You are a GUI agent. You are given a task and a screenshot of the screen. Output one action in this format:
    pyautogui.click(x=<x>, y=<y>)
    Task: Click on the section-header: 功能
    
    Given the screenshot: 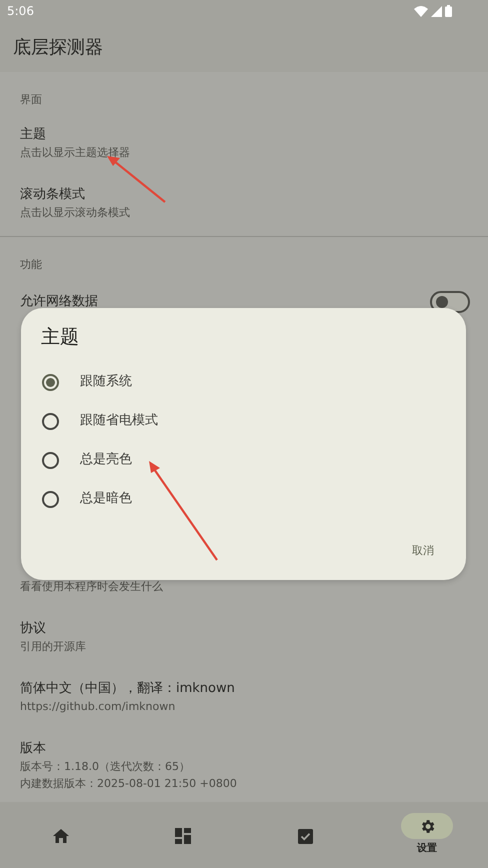 What is the action you would take?
    pyautogui.click(x=31, y=265)
    